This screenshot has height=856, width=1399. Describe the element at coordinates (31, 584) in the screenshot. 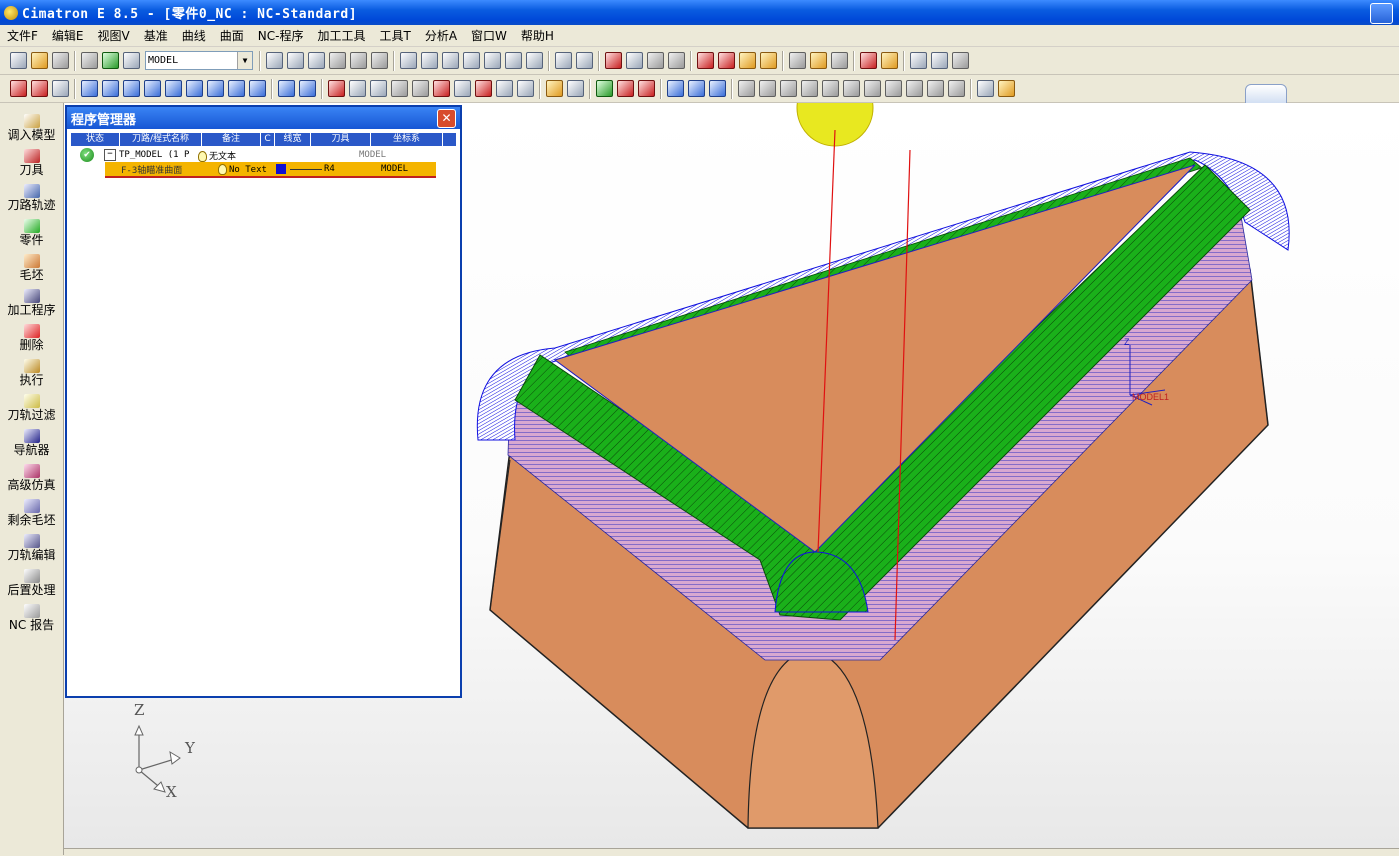

I see `lp-post-process: 后置处理` at that location.